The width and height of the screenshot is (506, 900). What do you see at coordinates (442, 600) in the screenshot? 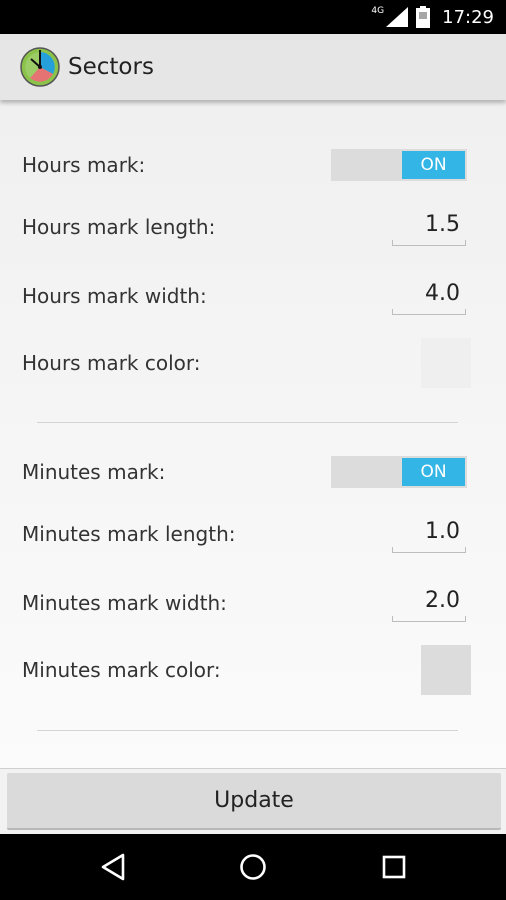
I see `minutes-mark-width-value: 2.0` at bounding box center [442, 600].